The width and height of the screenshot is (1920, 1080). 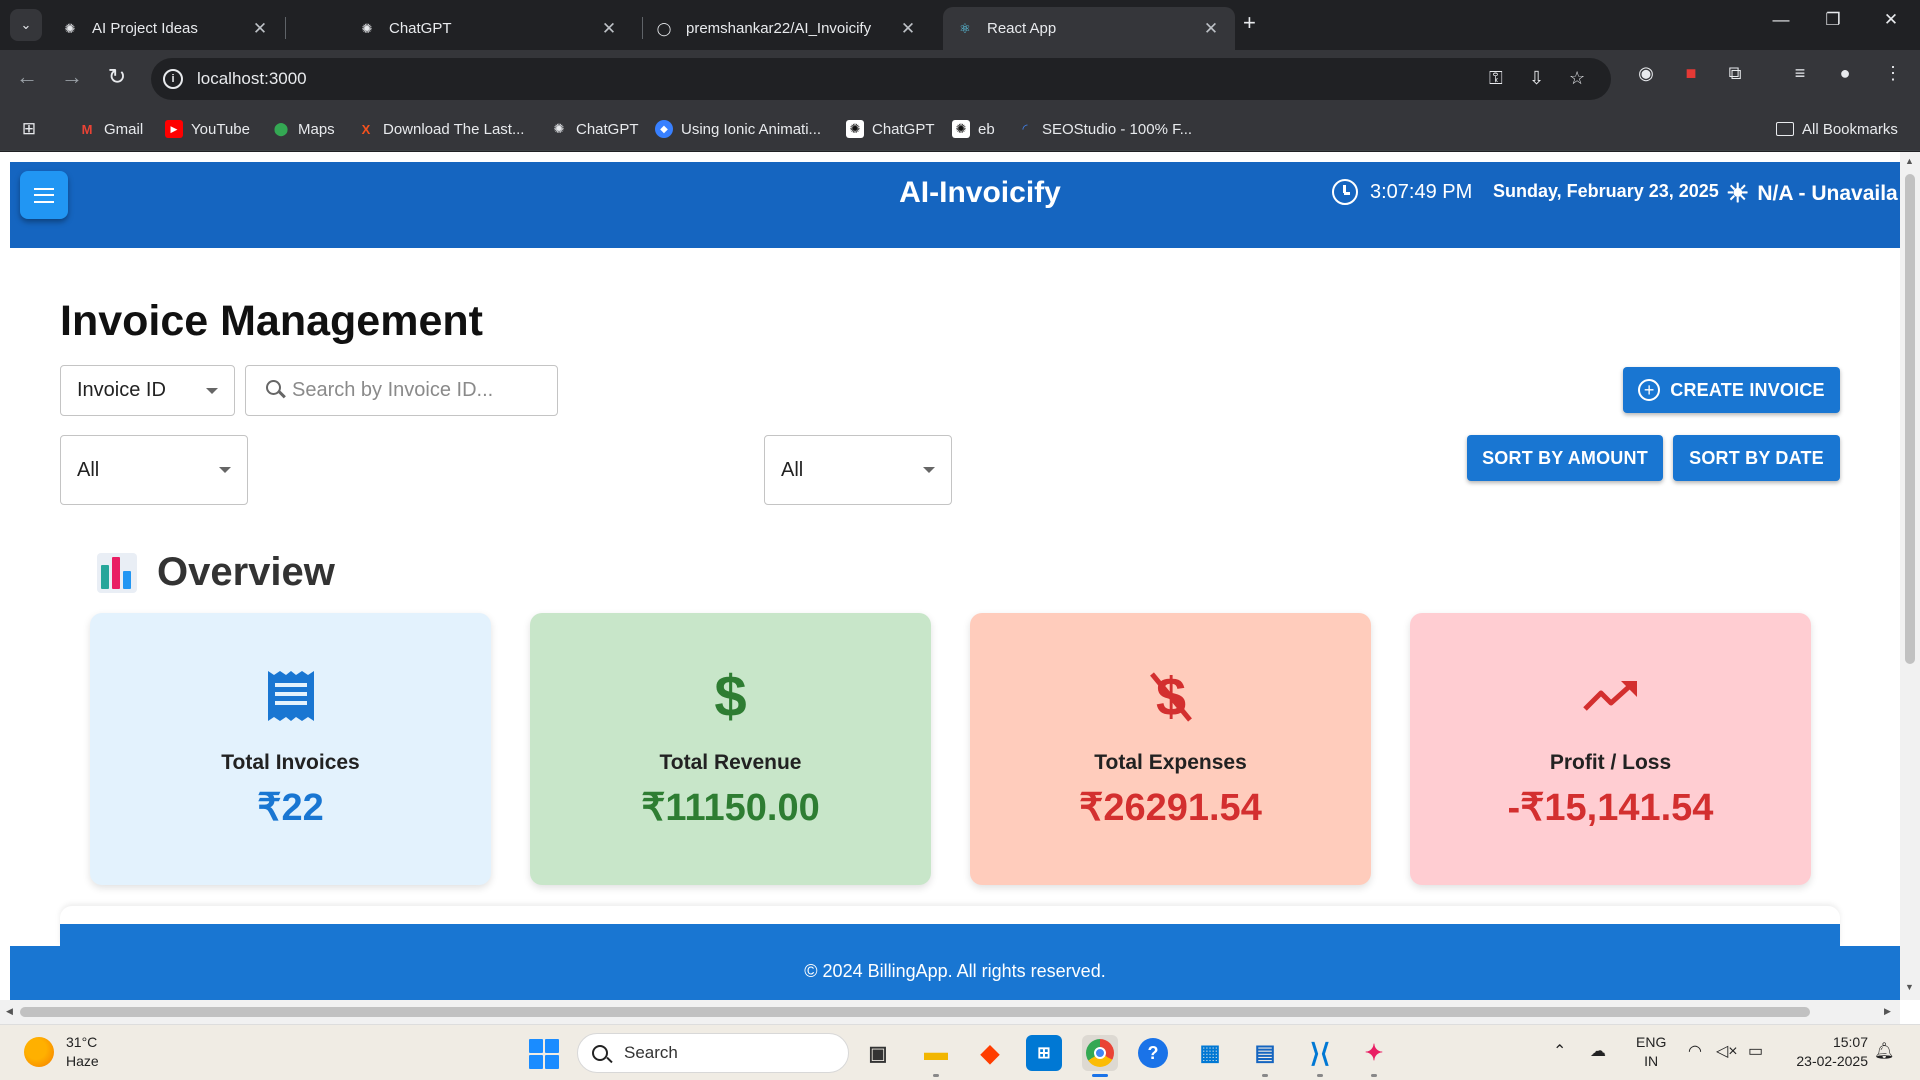 What do you see at coordinates (1695, 1051) in the screenshot?
I see `wifi-icon: ◠` at bounding box center [1695, 1051].